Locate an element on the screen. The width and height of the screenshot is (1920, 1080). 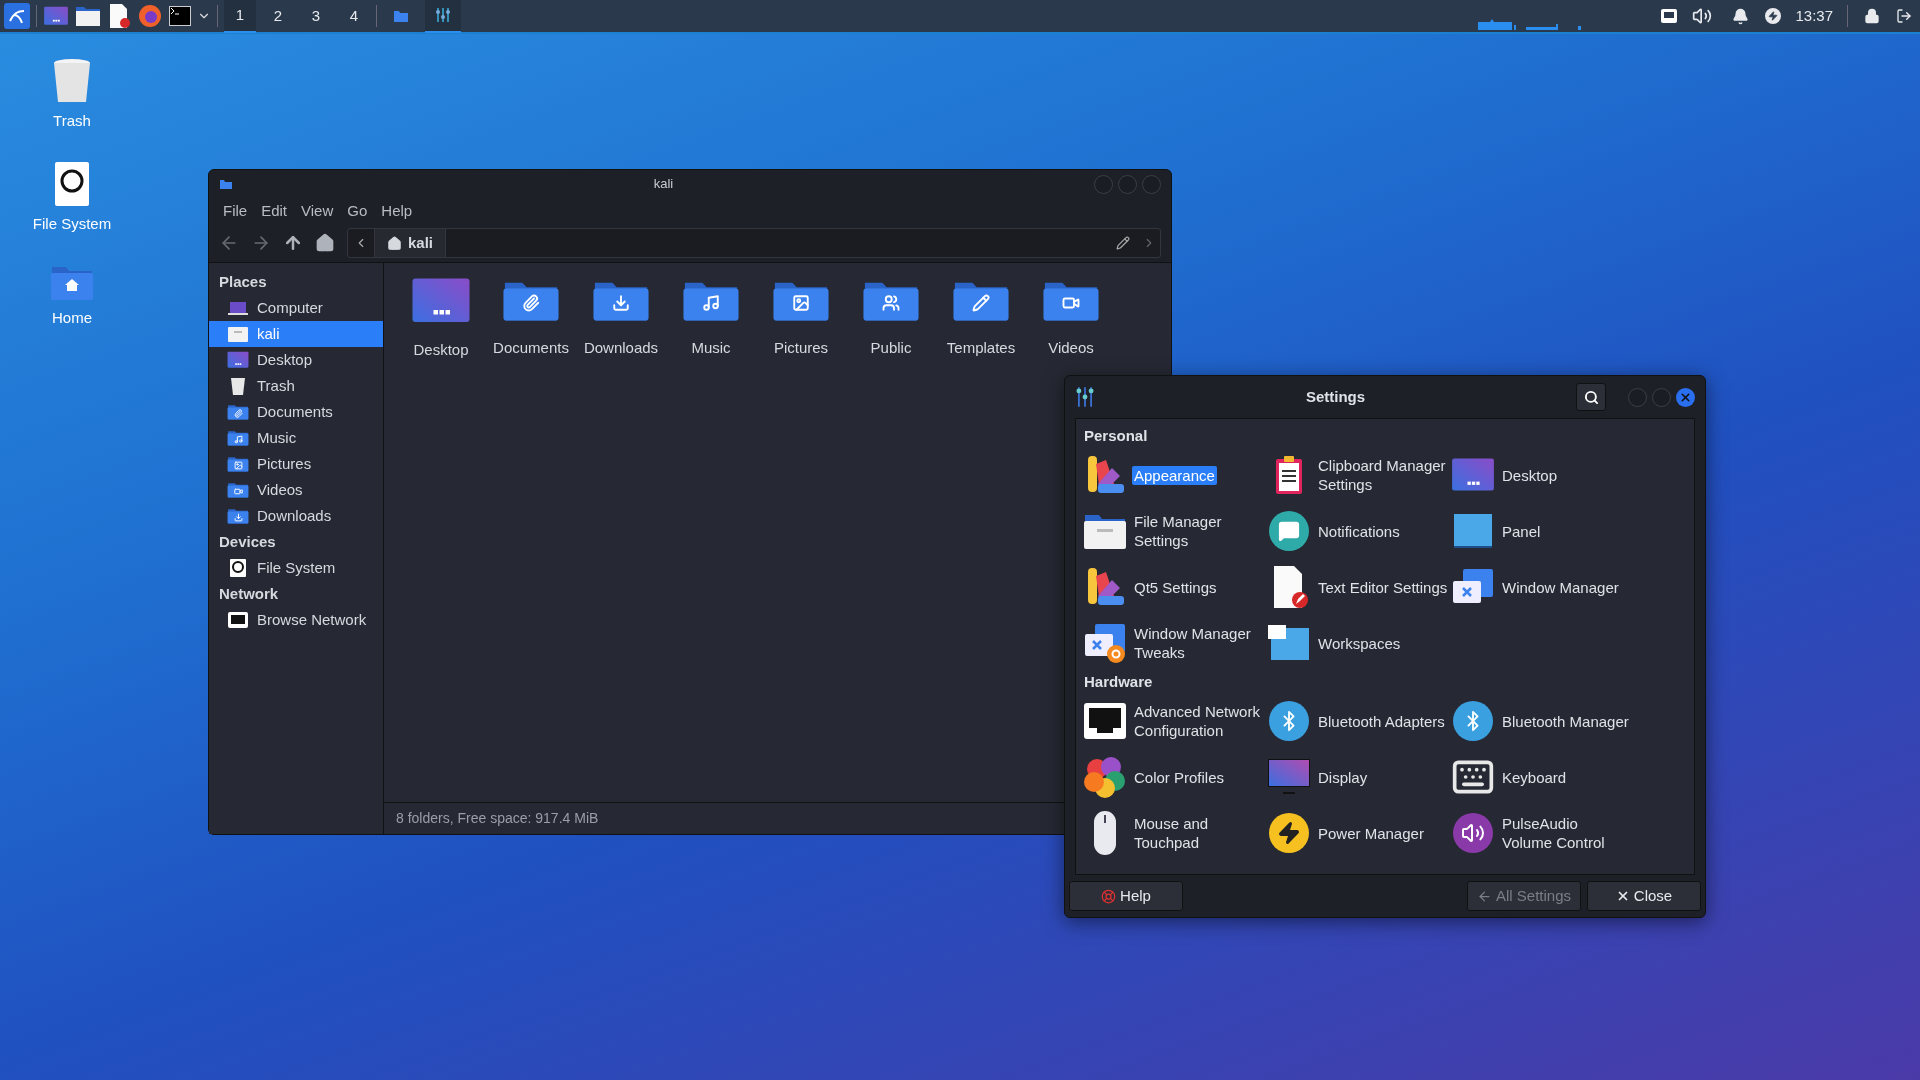
menu-item: File is located at coordinates (235, 211).